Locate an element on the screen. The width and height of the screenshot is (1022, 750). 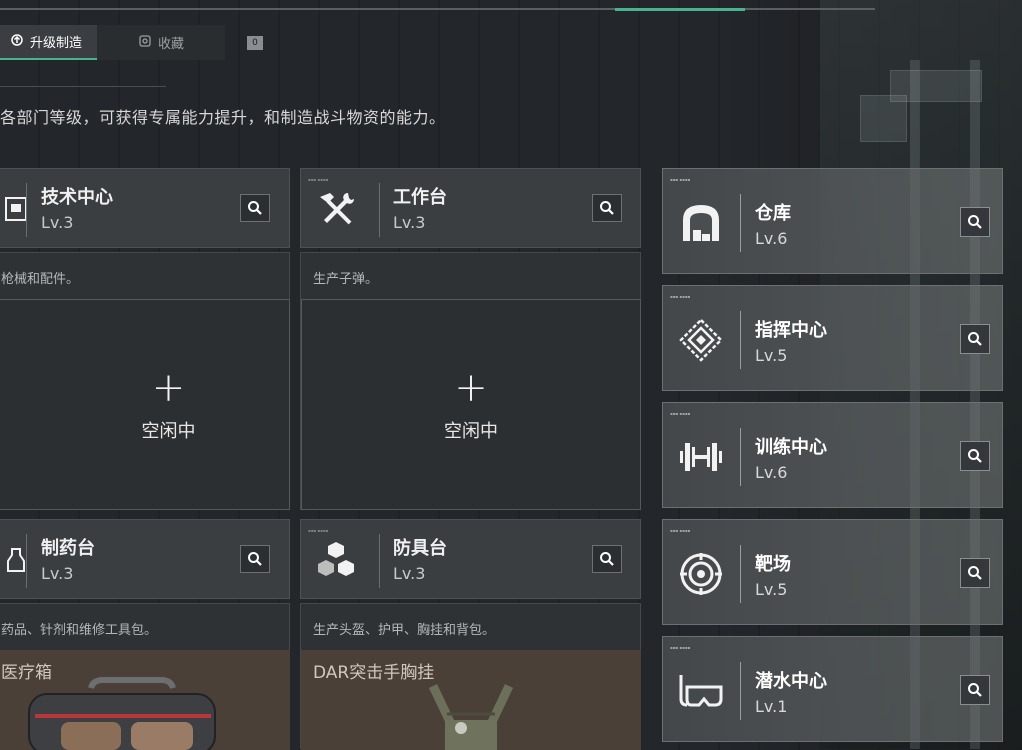
facility-card-diving-center: ▪▪▪ ▪▪▪▪ 潜水中心 Lv.1 is located at coordinates (832, 689).